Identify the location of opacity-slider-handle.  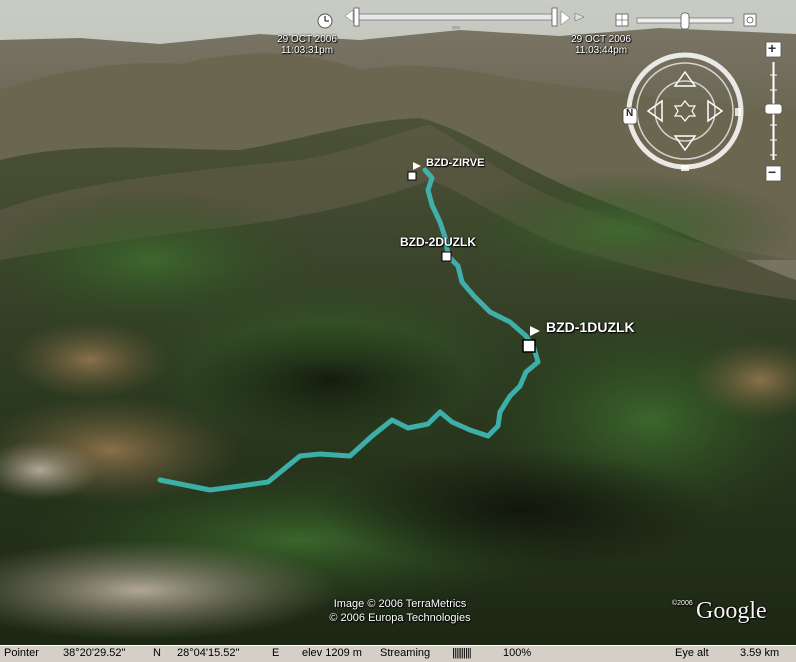
(685, 21).